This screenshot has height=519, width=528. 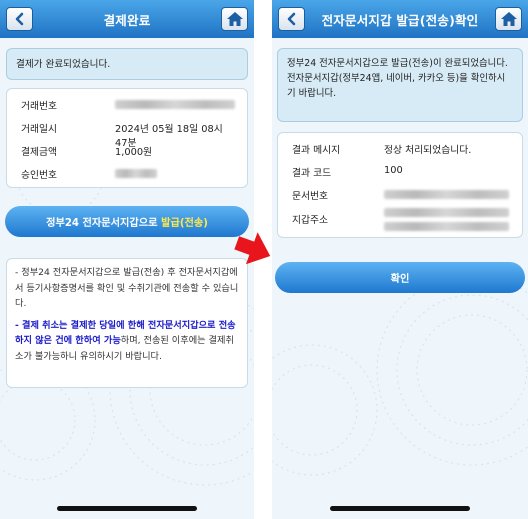 I want to click on detail-row-result-code: 결과 코드 100, so click(x=402, y=171).